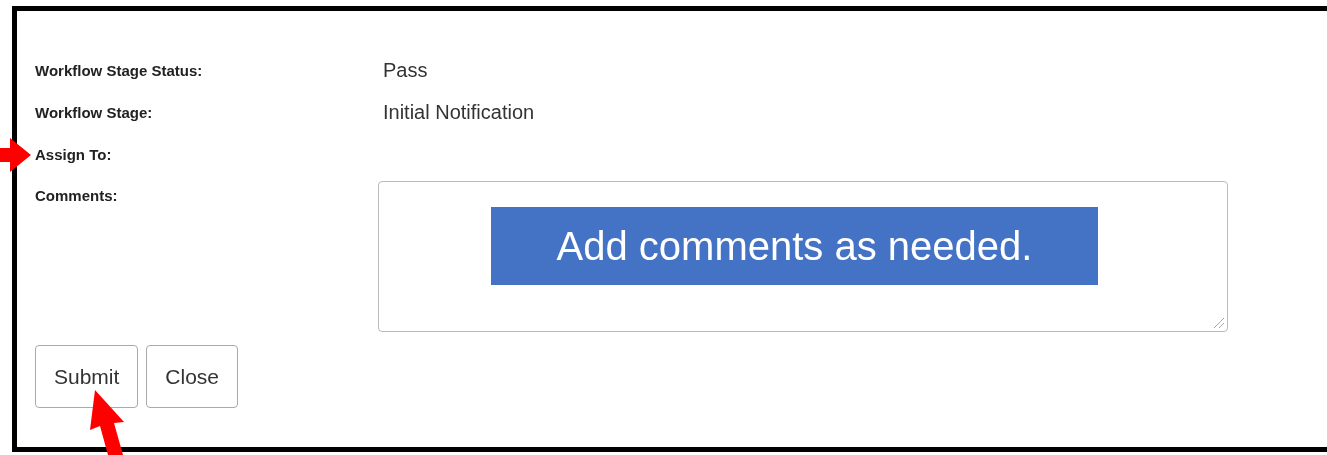  I want to click on field-value: Pass, so click(405, 70).